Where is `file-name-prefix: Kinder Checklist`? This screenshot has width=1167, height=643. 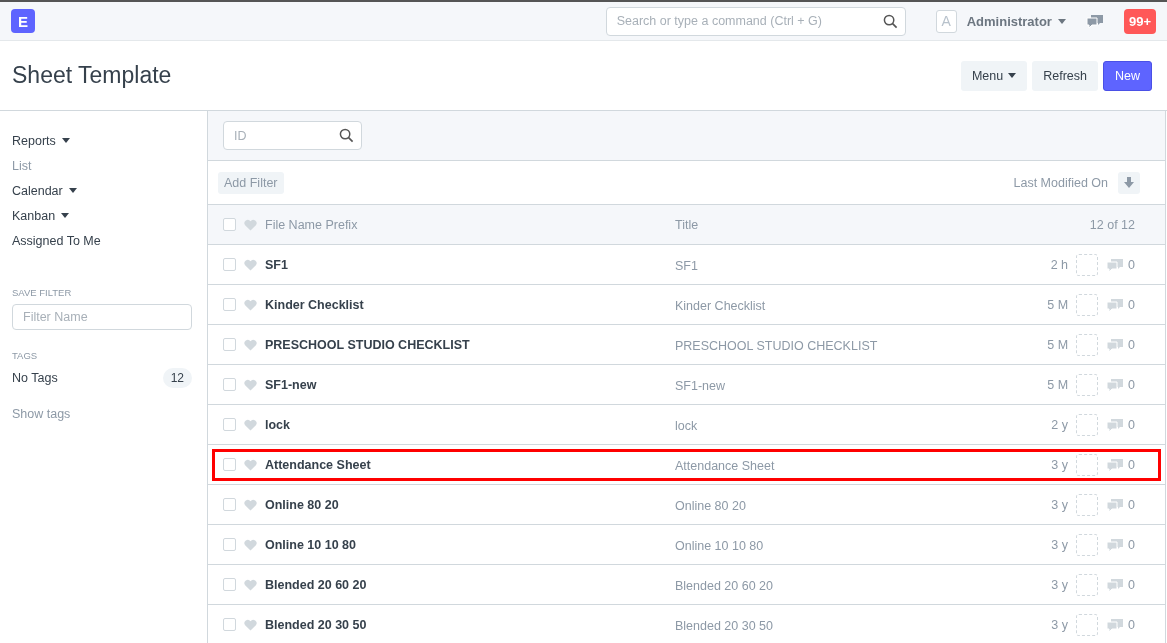
file-name-prefix: Kinder Checklist is located at coordinates (470, 304).